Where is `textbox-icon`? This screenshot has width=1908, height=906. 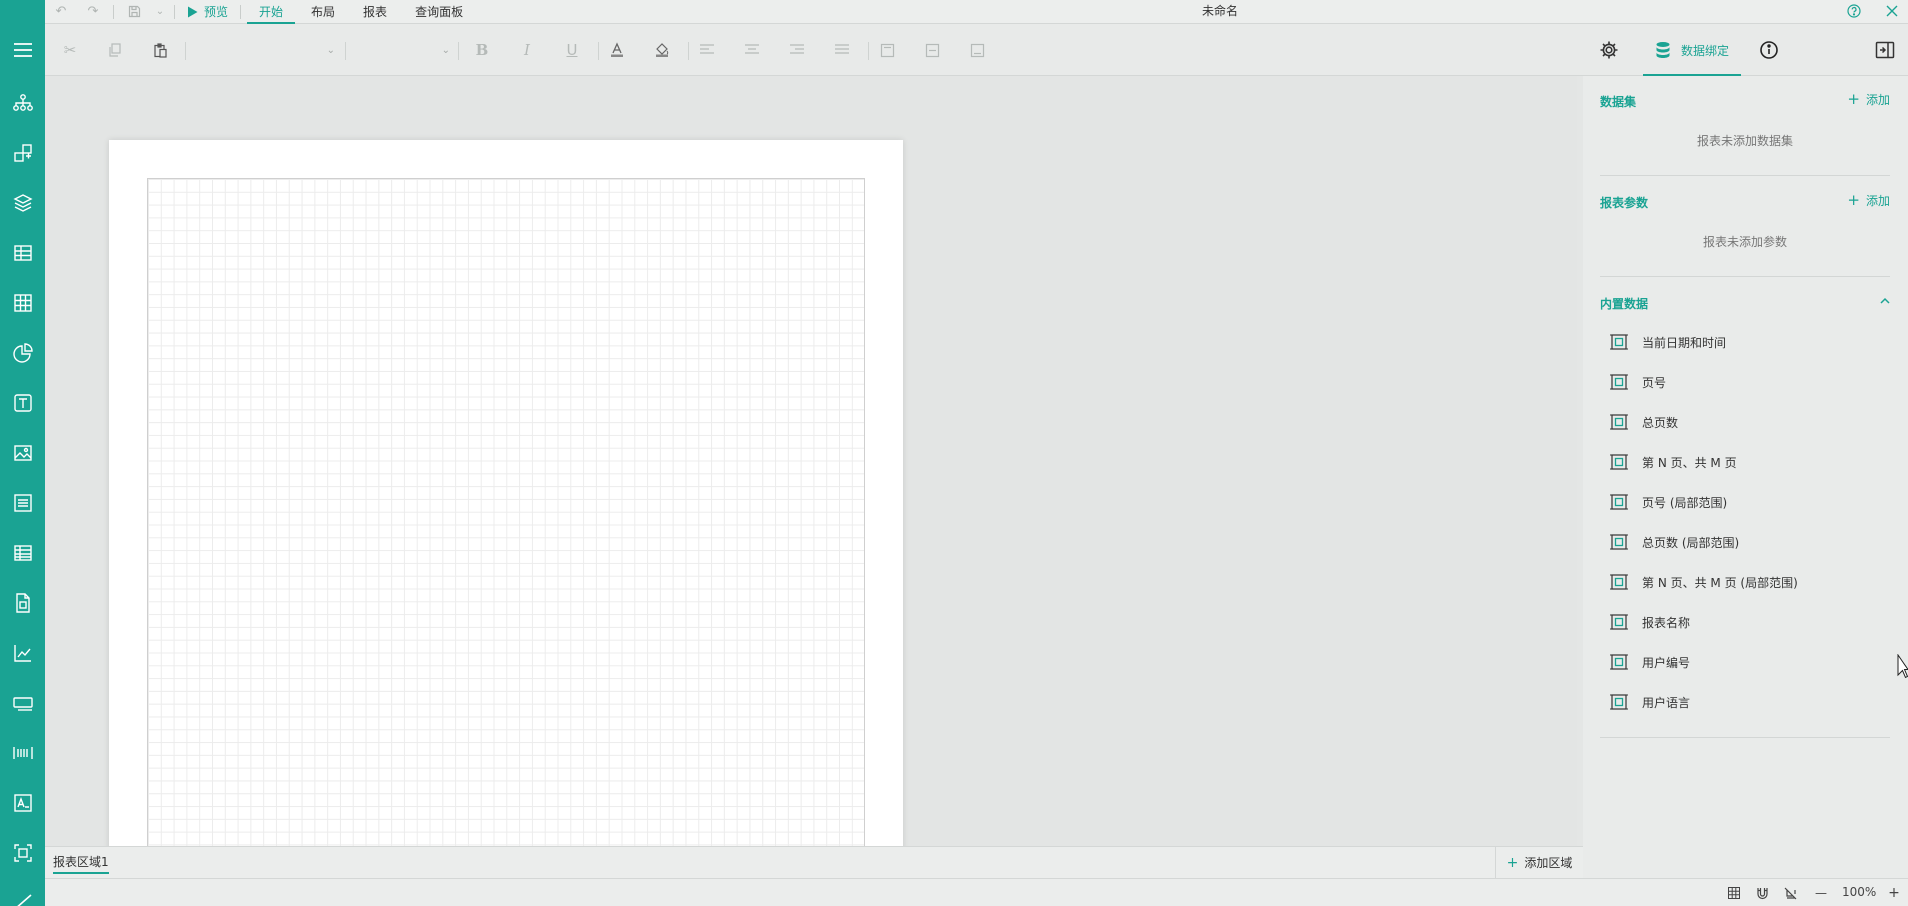 textbox-icon is located at coordinates (22, 803).